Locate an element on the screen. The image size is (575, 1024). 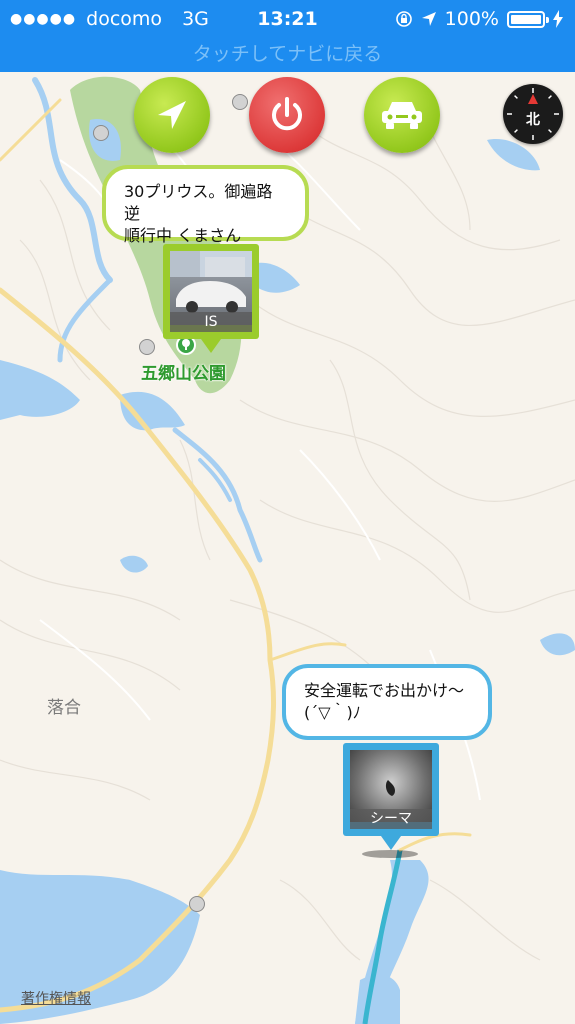
user-message-bubble: 安全運転でお出かけ〜 (´▽｀)ﾉ is located at coordinates (387, 702).